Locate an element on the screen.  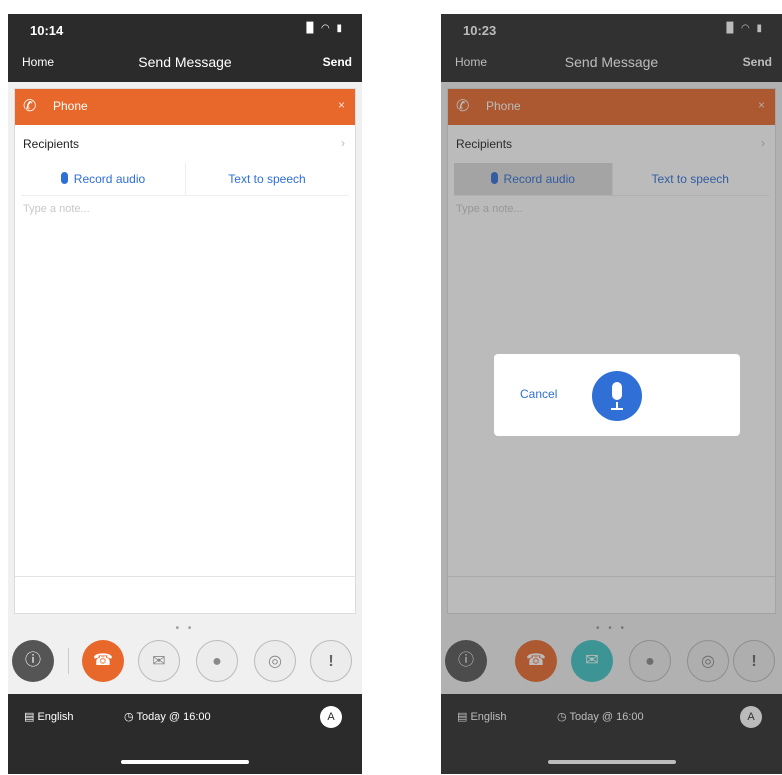
schedule-selector: ◷ Today @ 16:00 is located at coordinates (167, 716).